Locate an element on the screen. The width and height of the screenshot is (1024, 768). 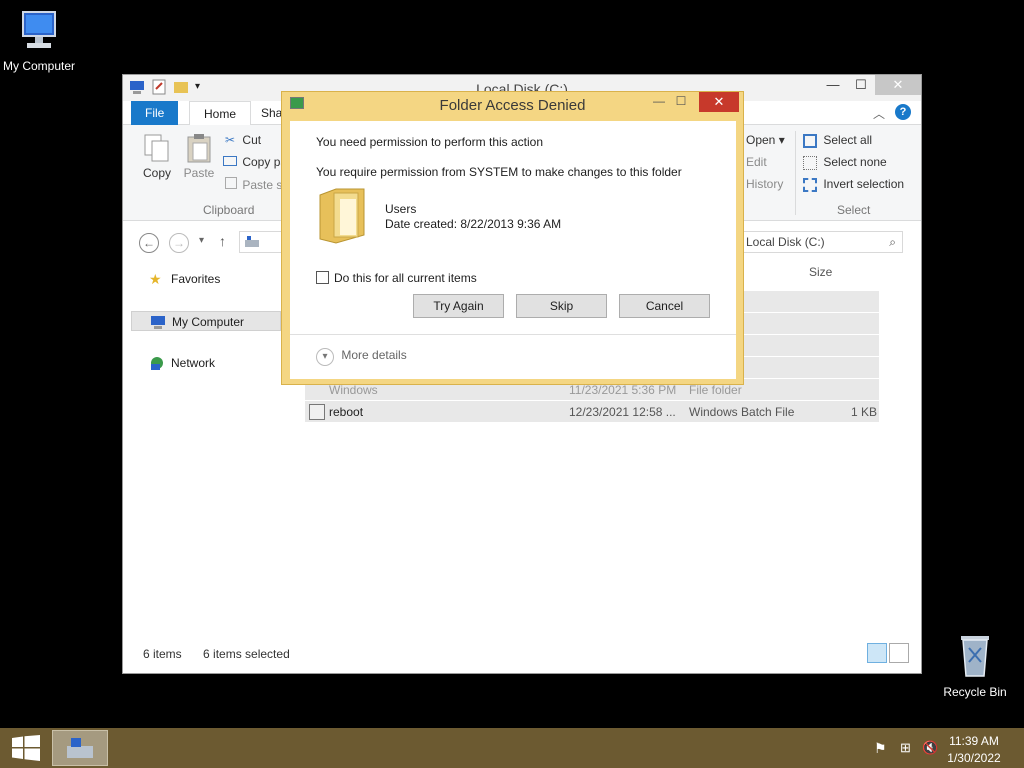
desktop-icon-label: Recycle Bin is located at coordinates (975, 692).